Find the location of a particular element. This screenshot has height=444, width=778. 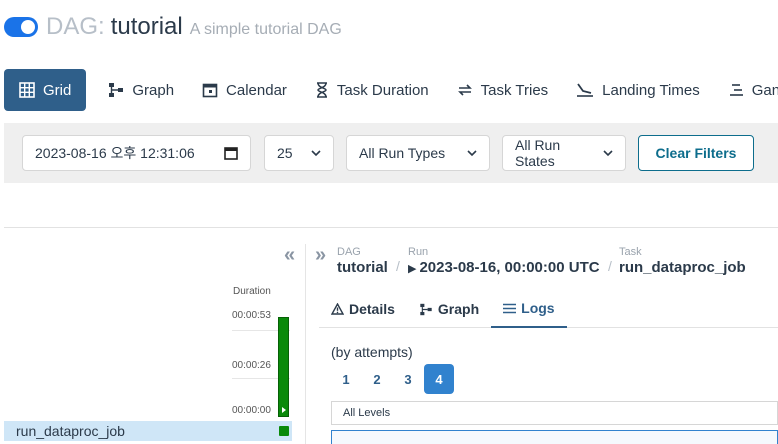

breadcrumb-run: Run ▶ 2023-08-16, 00:00:00 UTC is located at coordinates (504, 261).